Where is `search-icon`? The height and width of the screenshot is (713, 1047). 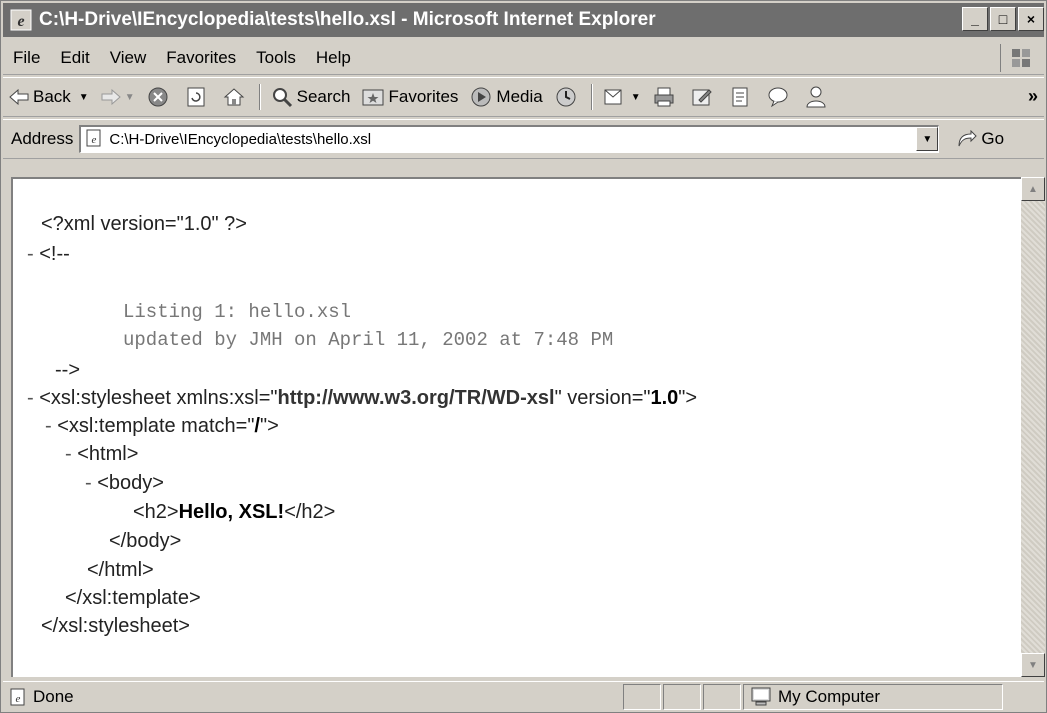
search-icon is located at coordinates (282, 98).